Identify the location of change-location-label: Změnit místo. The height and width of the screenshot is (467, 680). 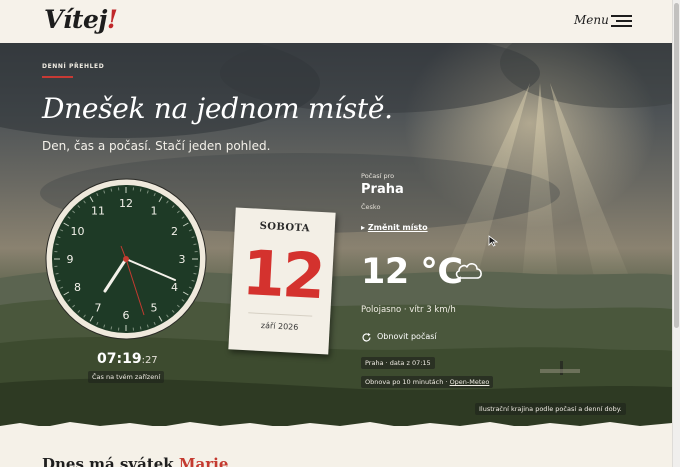
(397, 227).